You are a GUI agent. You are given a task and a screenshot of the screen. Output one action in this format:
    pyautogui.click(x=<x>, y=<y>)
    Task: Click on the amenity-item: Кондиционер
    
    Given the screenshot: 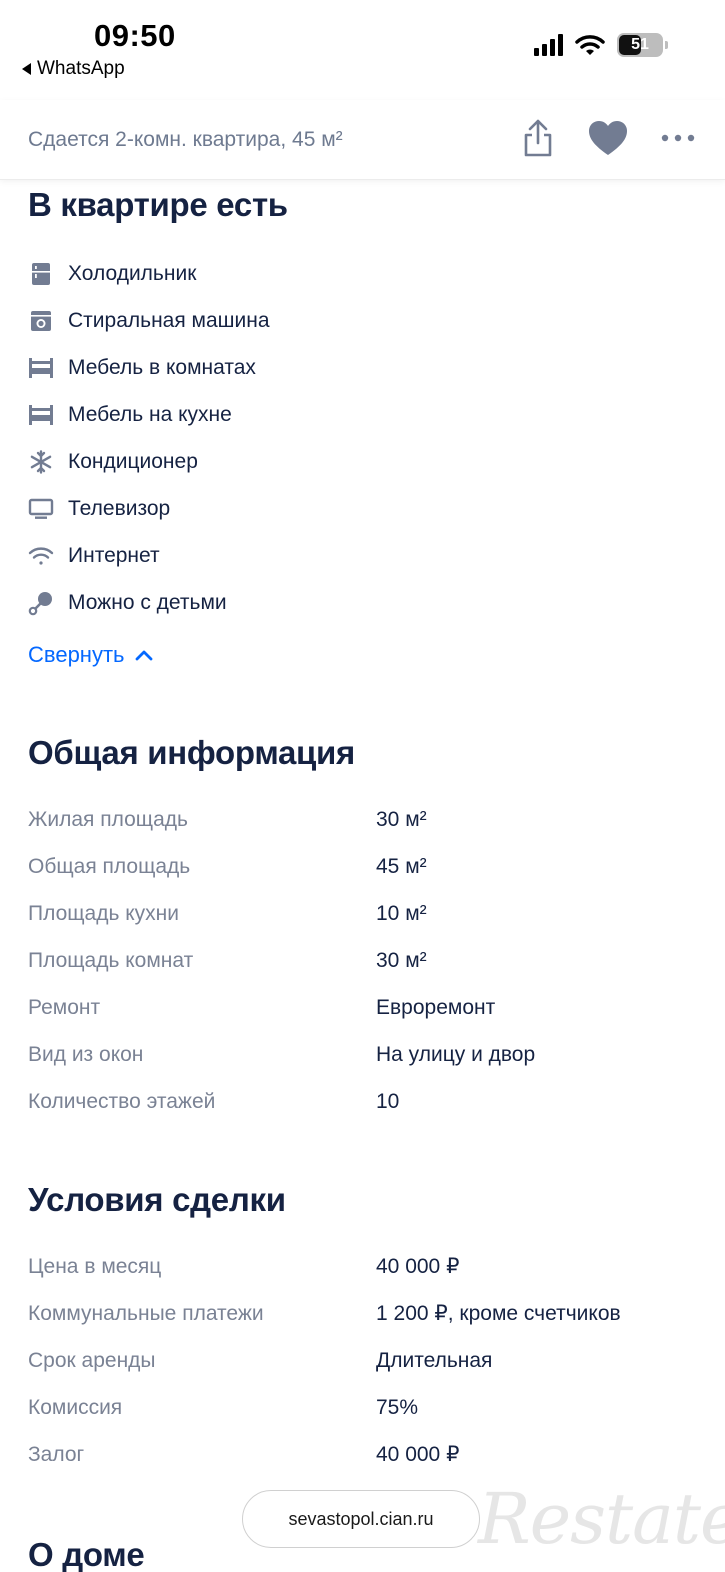 What is the action you would take?
    pyautogui.click(x=363, y=461)
    